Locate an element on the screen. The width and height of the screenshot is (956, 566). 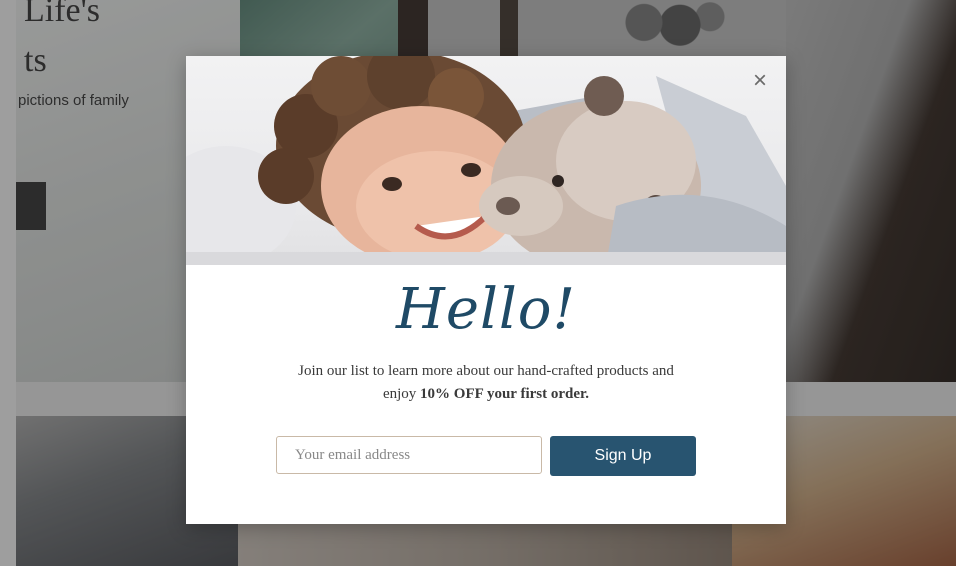
sign-up-button: Sign Up is located at coordinates (623, 456).